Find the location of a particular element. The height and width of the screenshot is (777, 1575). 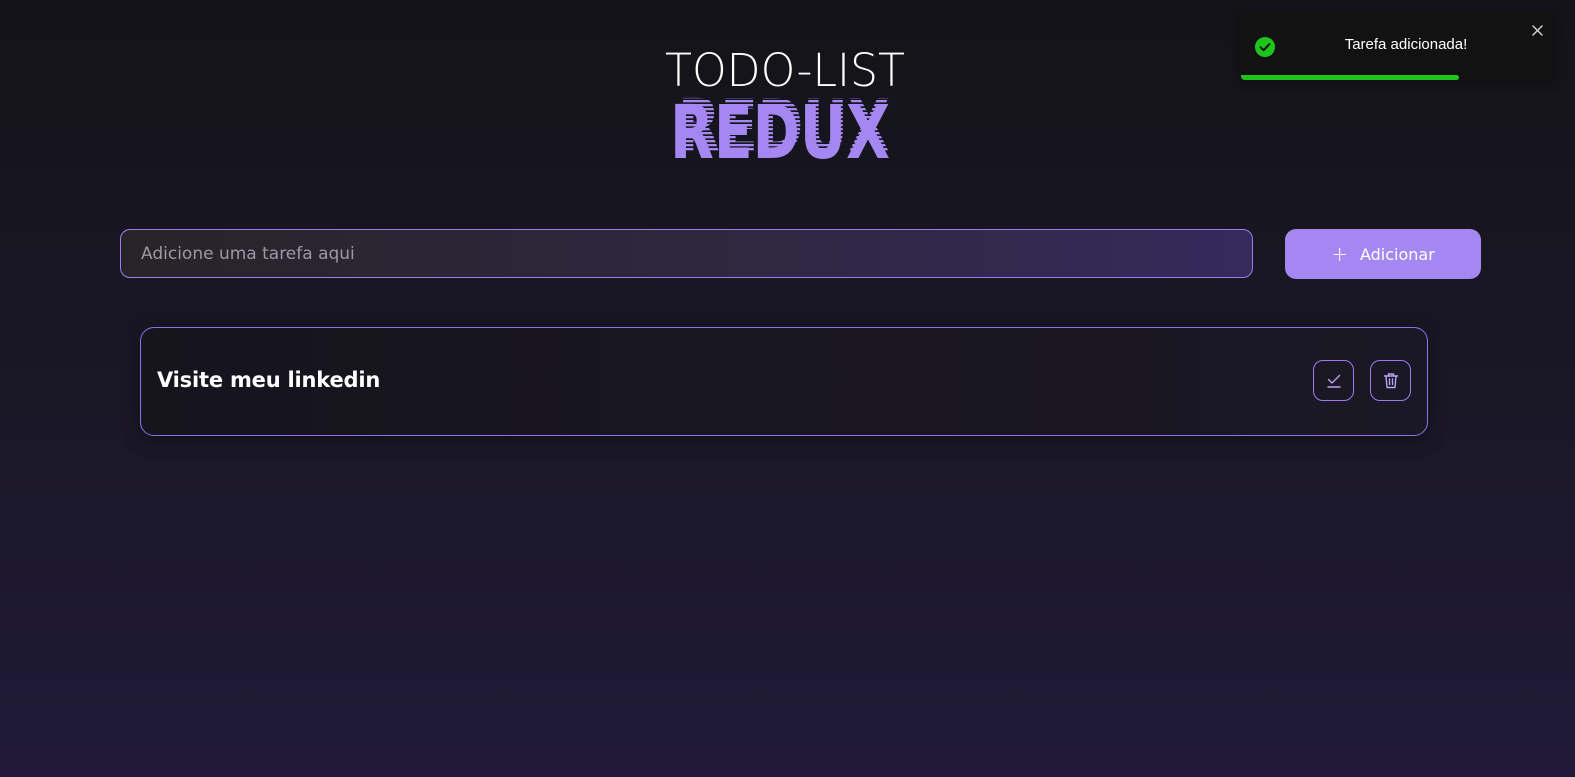

logo-redux-stripes: REDUX is located at coordinates (784, 127).